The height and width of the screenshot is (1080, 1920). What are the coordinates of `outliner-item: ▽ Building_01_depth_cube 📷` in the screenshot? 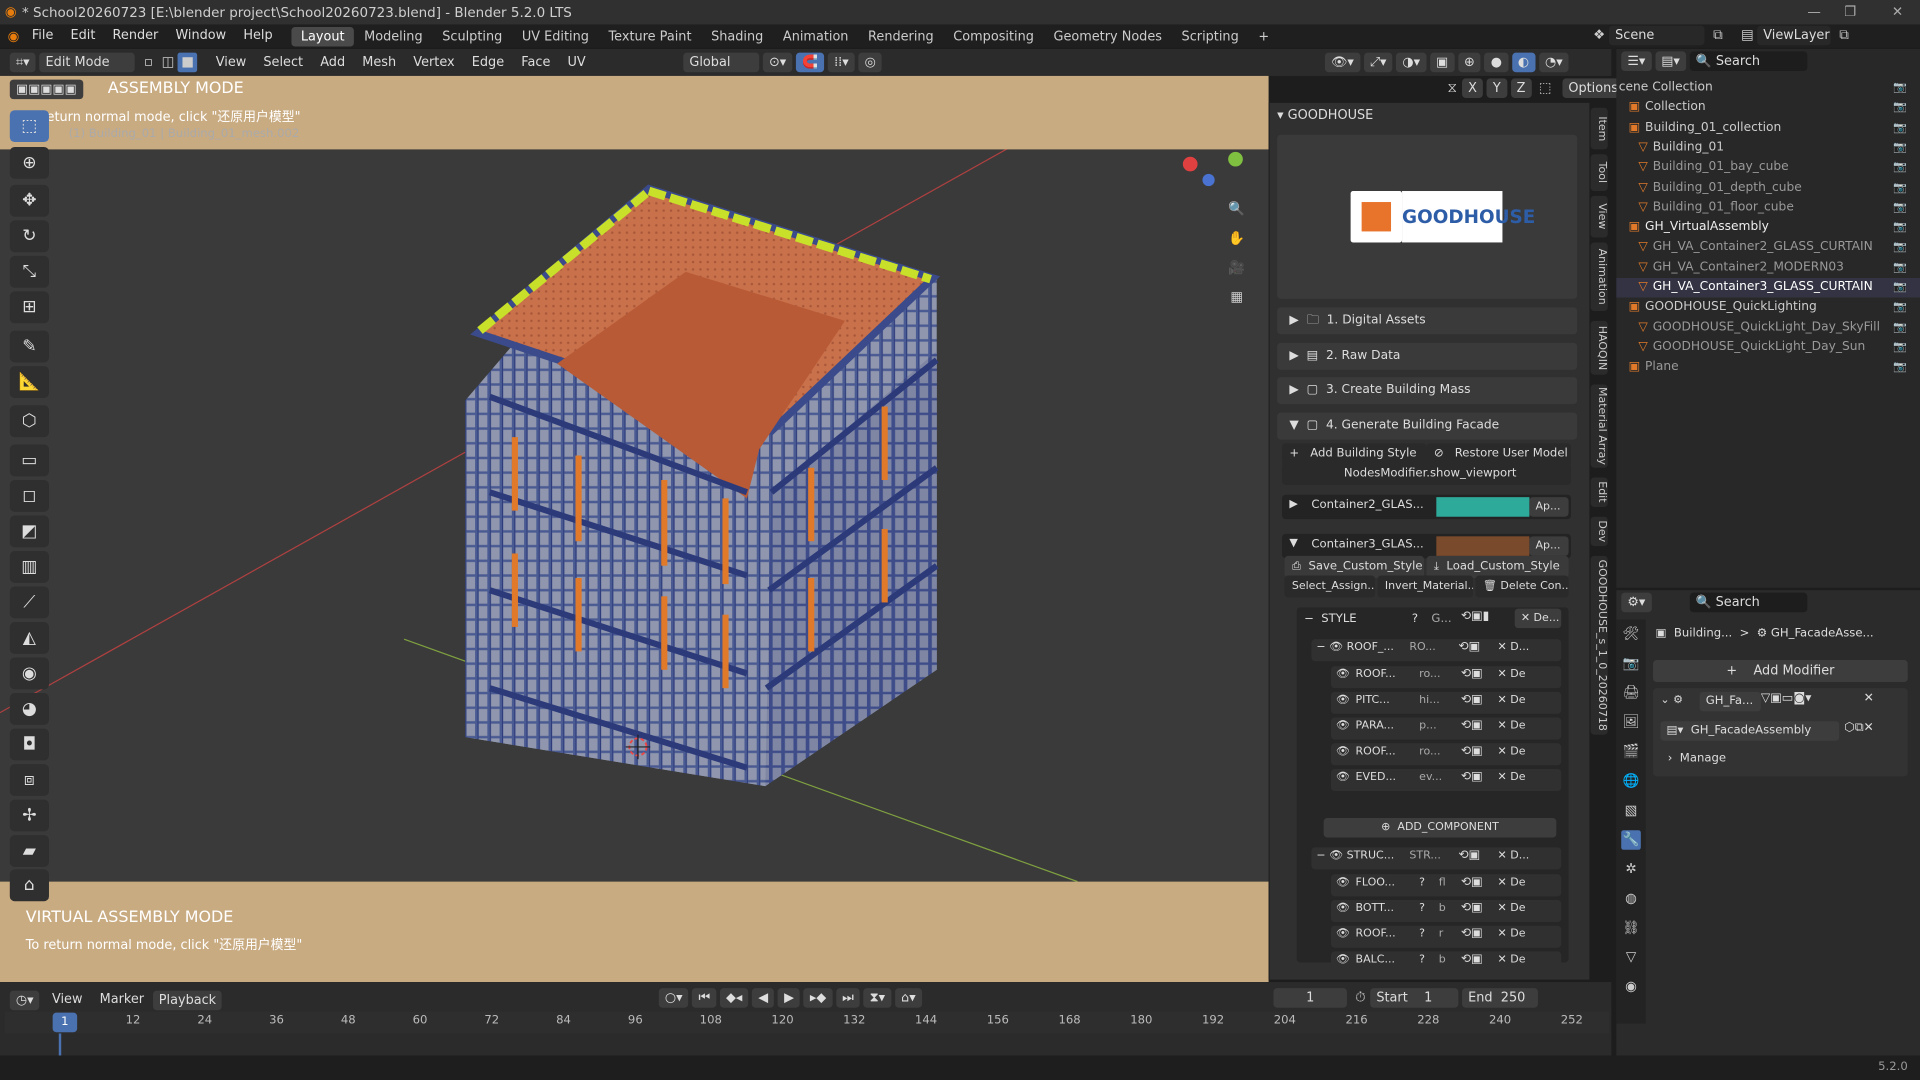 It's located at (1768, 188).